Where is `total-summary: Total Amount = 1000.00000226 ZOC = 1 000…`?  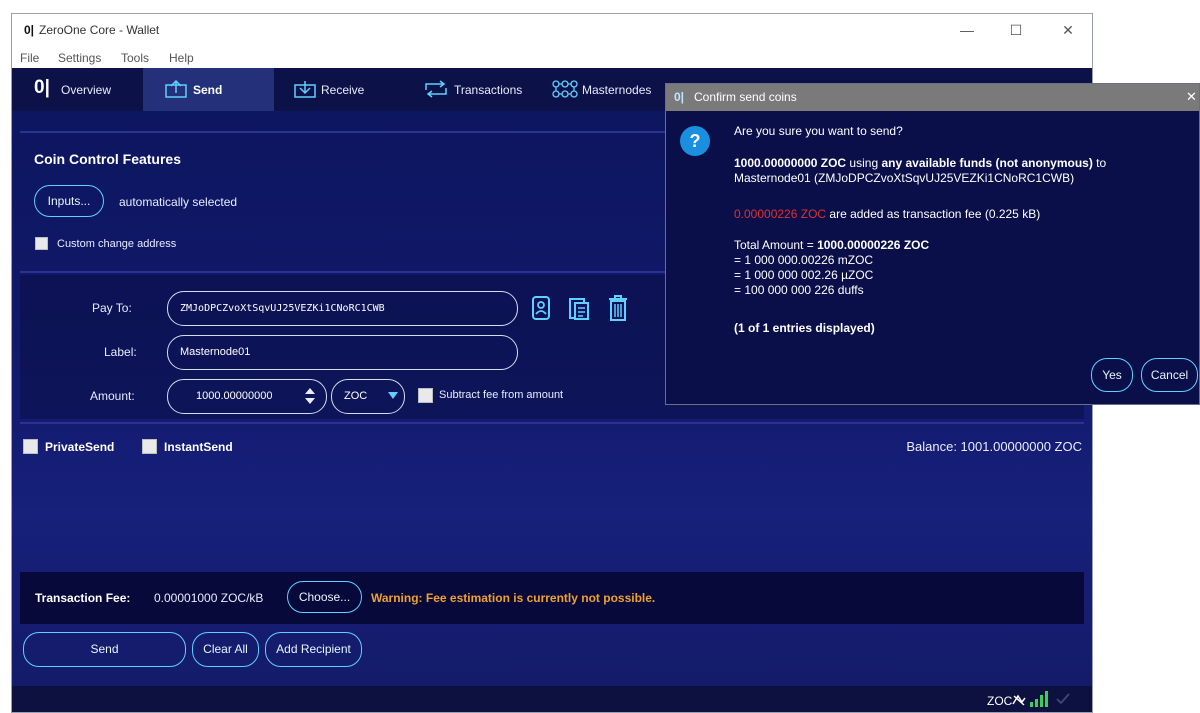
total-summary: Total Amount = 1000.00000226 ZOC = 1 000… is located at coordinates (831, 268).